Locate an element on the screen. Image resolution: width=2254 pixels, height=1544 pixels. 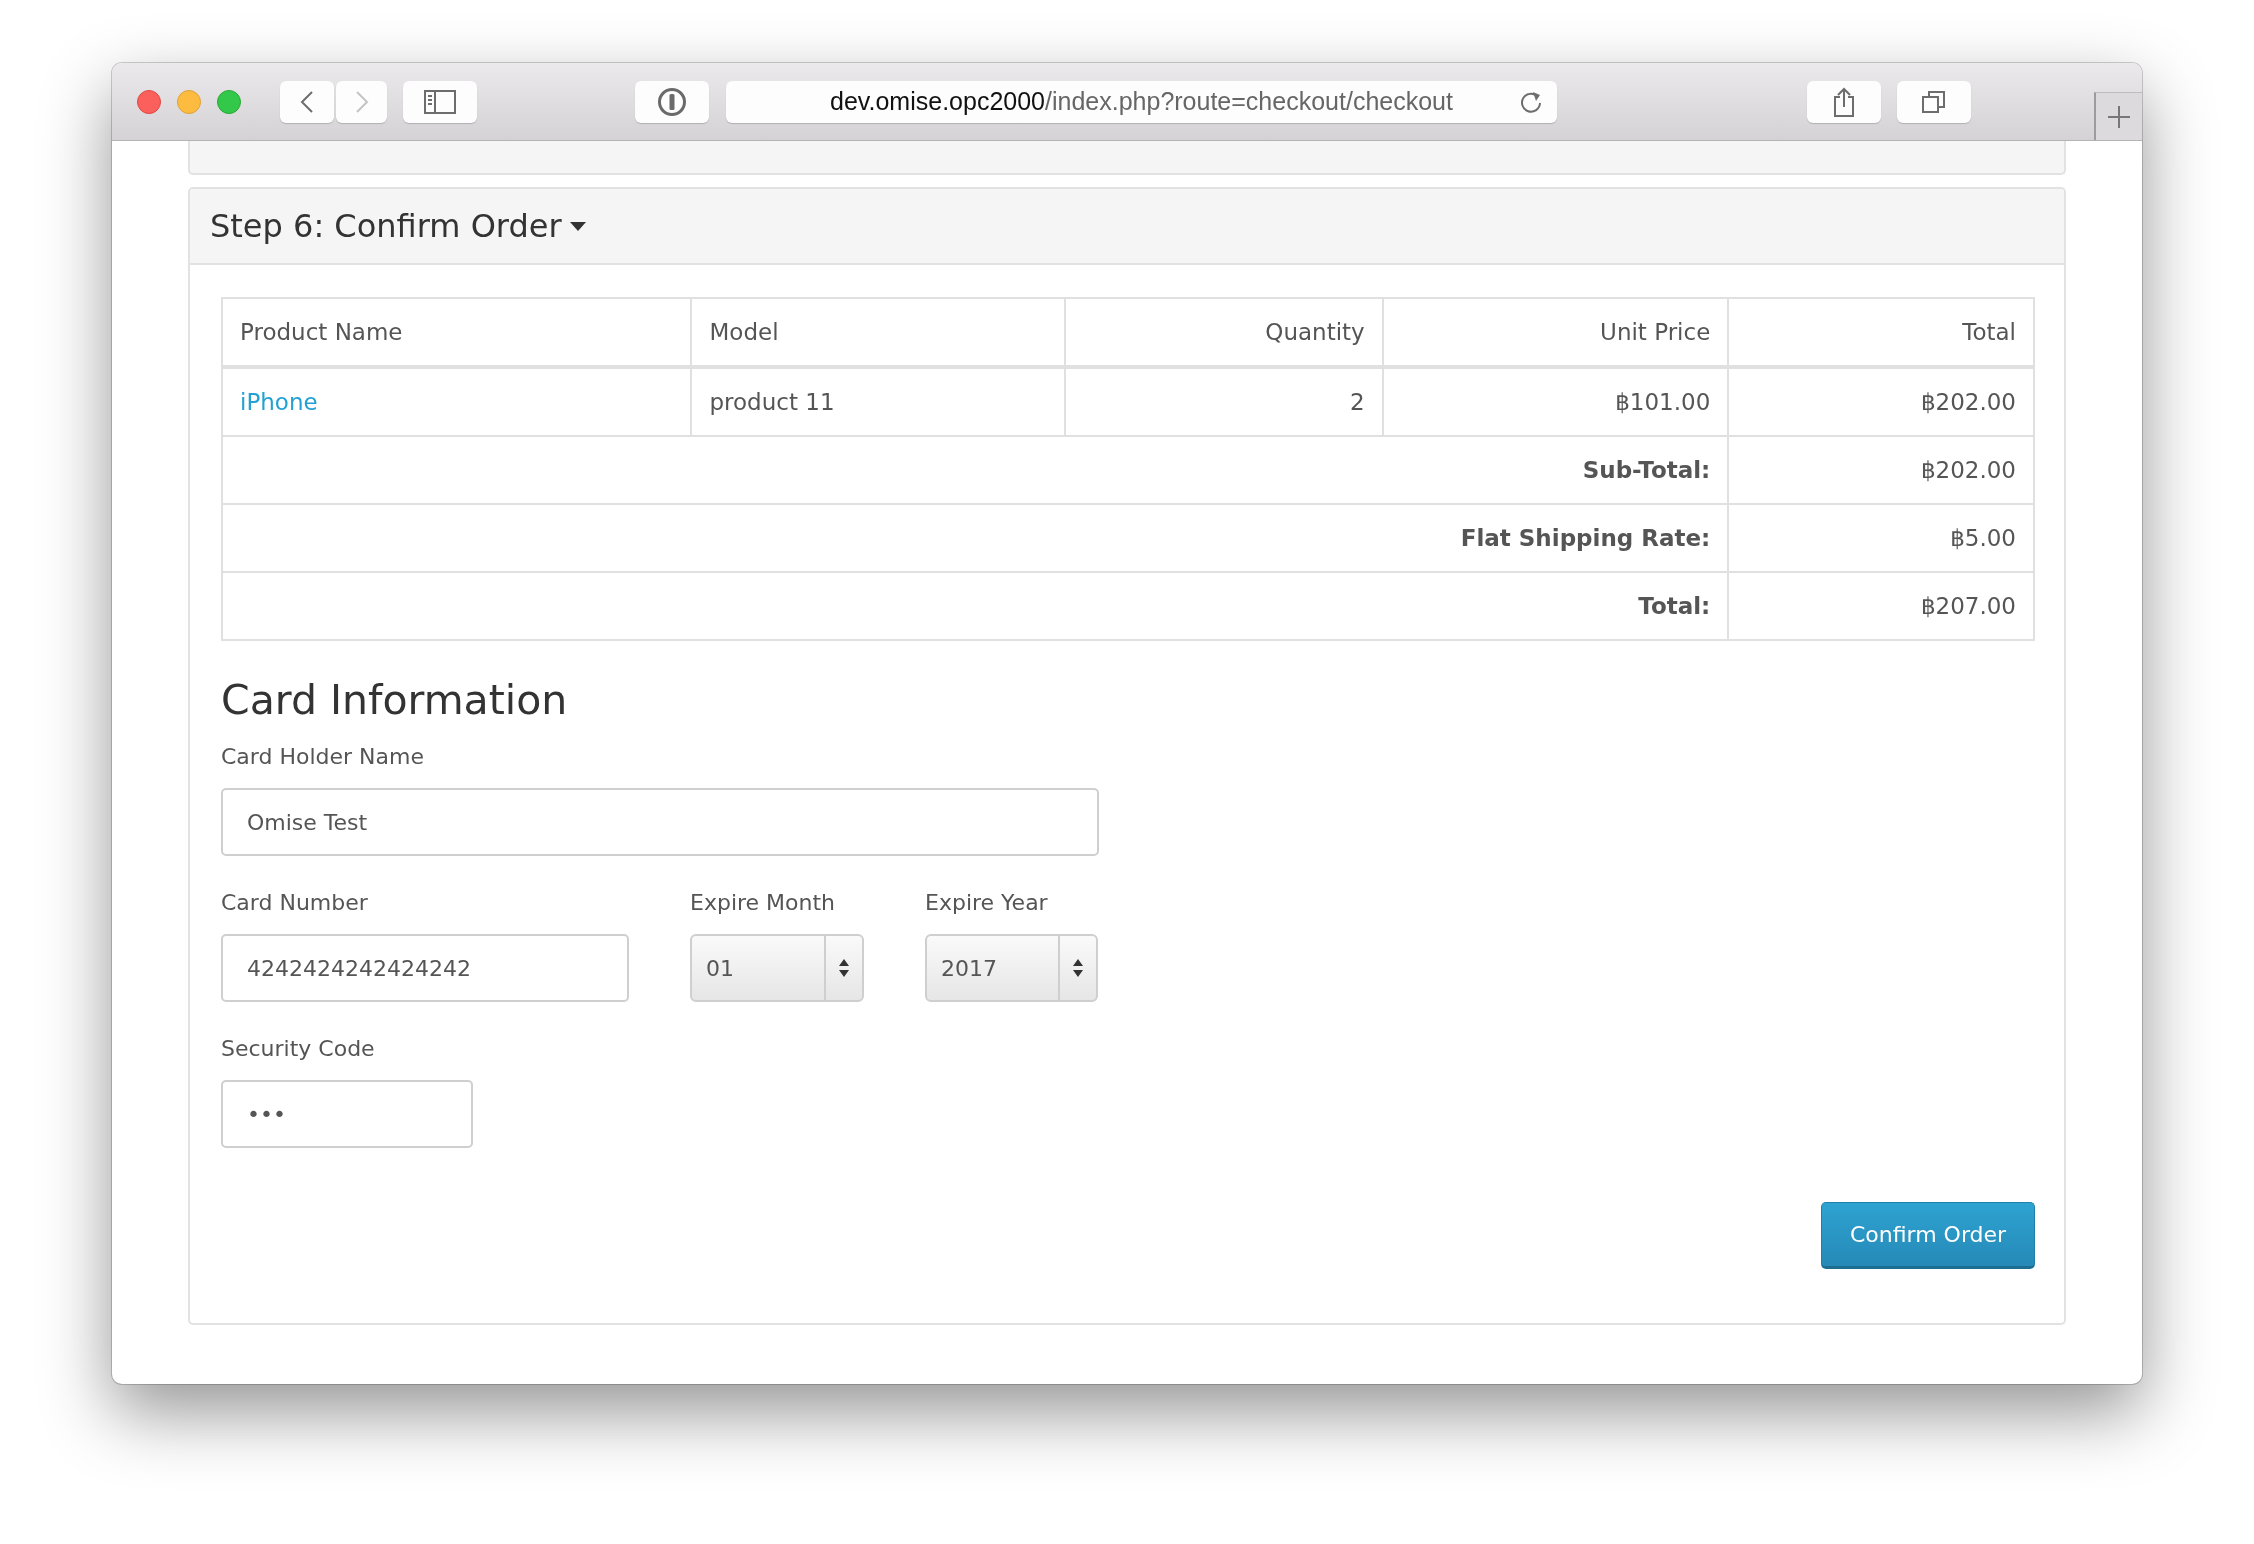
table-cell: ฿5.00 is located at coordinates (1881, 538).